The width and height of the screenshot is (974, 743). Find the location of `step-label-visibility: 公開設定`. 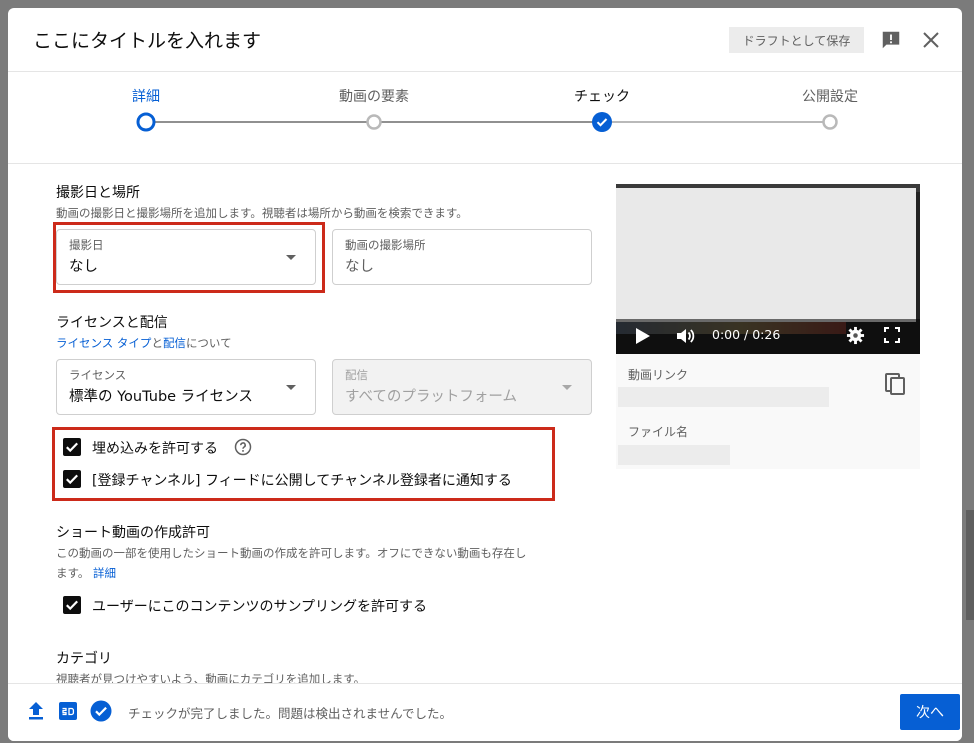

step-label-visibility: 公開設定 is located at coordinates (830, 96).